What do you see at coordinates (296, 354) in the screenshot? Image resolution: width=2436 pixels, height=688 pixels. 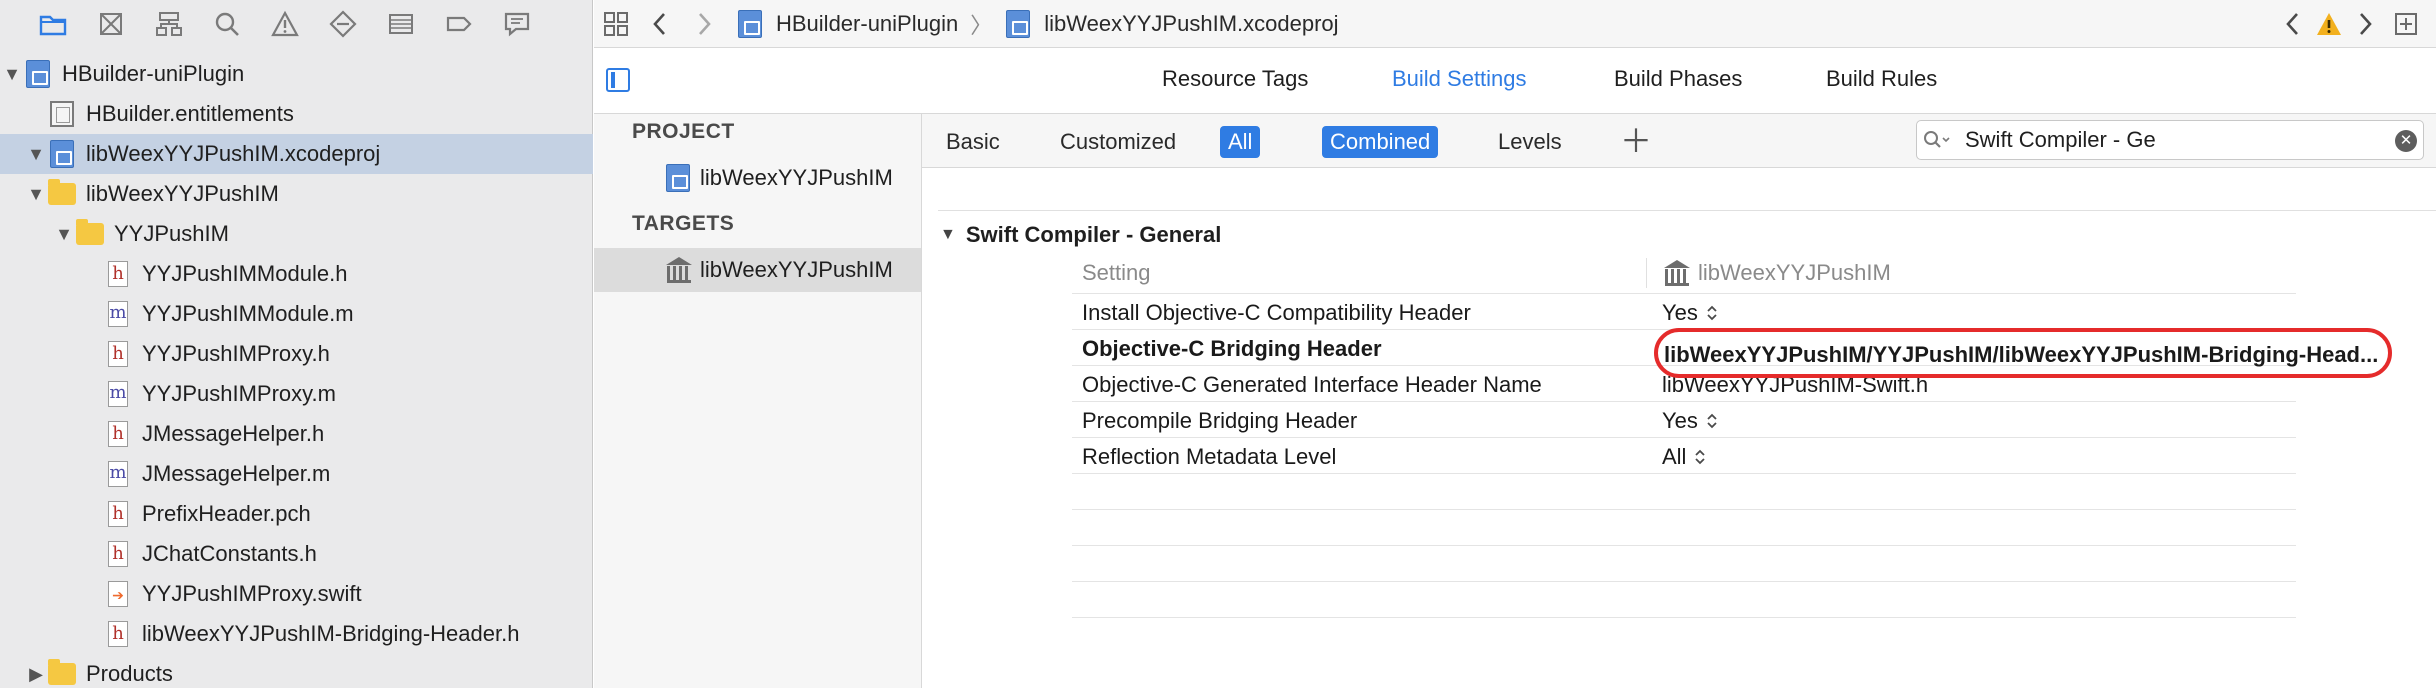 I see `tree-row: h YYJPushIMProxy.h` at bounding box center [296, 354].